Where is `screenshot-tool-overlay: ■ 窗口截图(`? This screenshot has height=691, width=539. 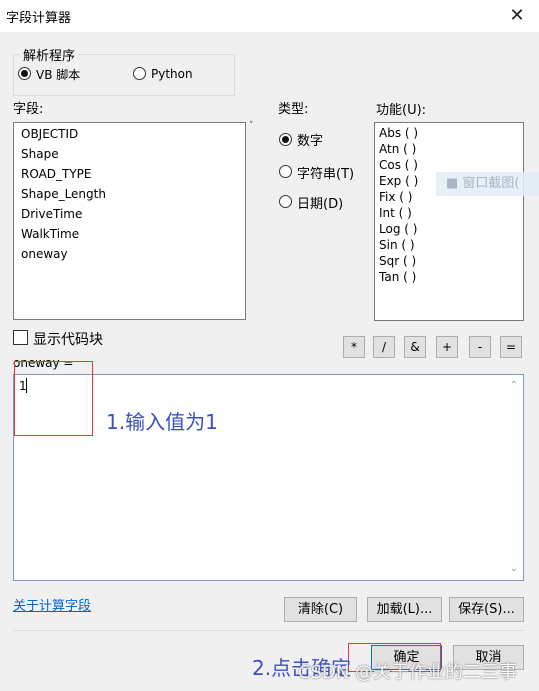 screenshot-tool-overlay: ■ 窗口截图( is located at coordinates (487, 184).